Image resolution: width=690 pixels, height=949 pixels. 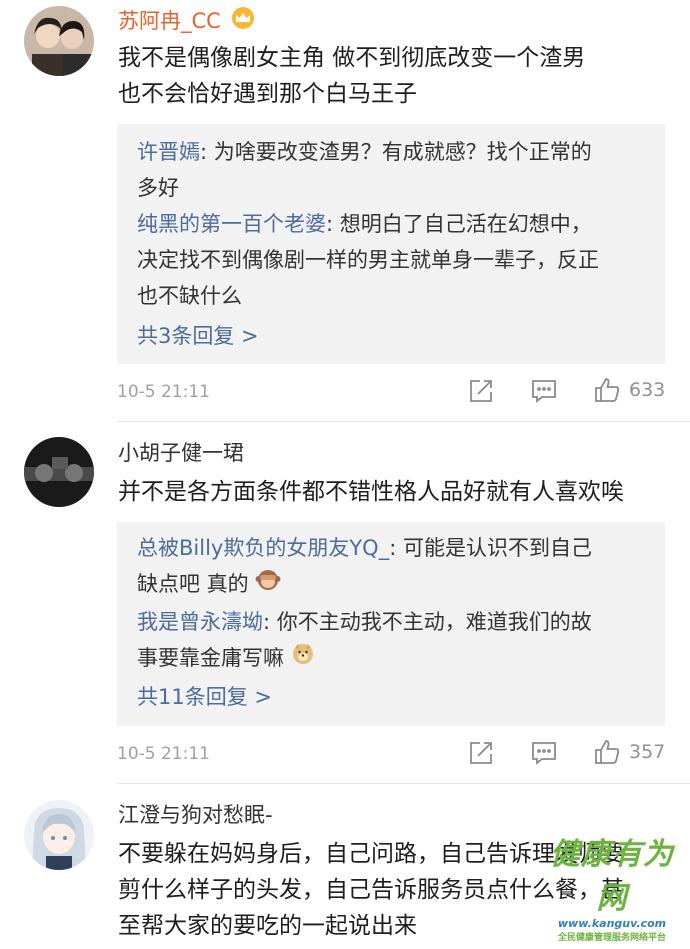 I want to click on site-watermark: 健康有为网 www.kanguv.com 全民健康管理服务网络平台, so click(x=612, y=886).